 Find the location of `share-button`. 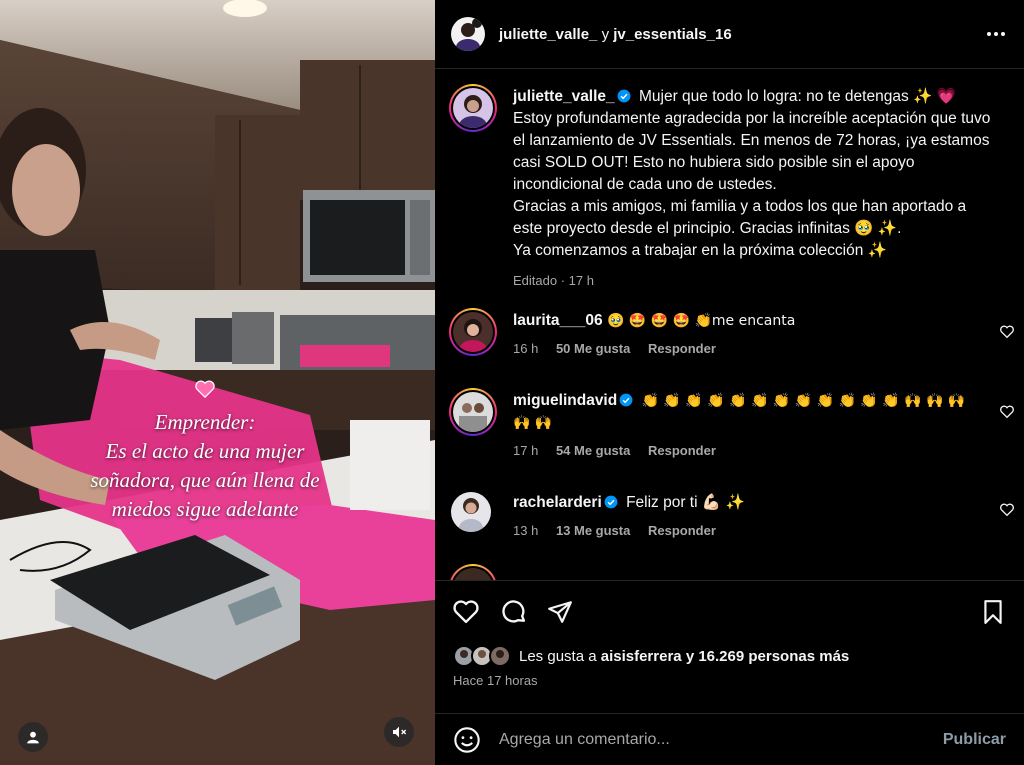

share-button is located at coordinates (560, 612).